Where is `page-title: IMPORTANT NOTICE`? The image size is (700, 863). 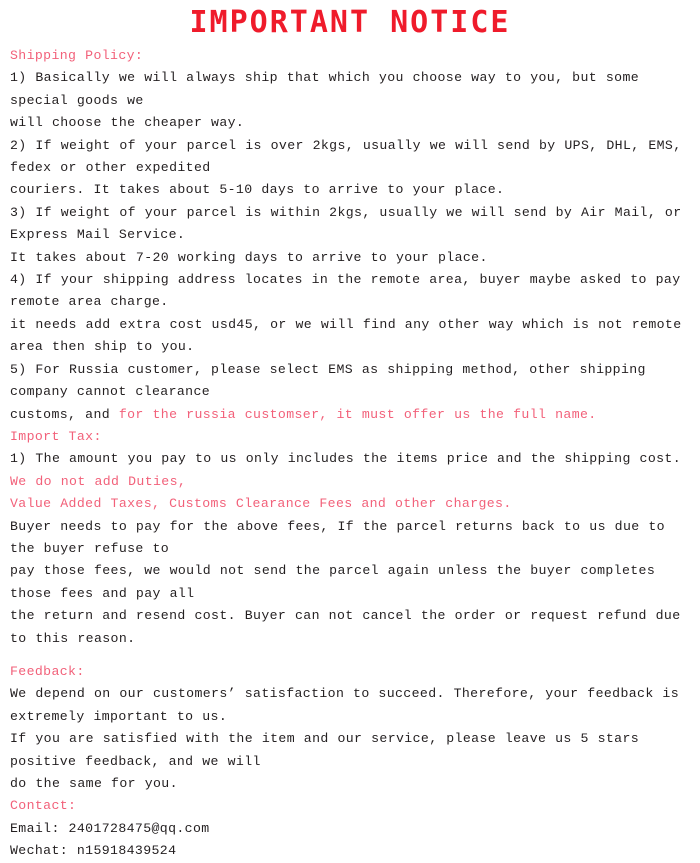 page-title: IMPORTANT NOTICE is located at coordinates (350, 22).